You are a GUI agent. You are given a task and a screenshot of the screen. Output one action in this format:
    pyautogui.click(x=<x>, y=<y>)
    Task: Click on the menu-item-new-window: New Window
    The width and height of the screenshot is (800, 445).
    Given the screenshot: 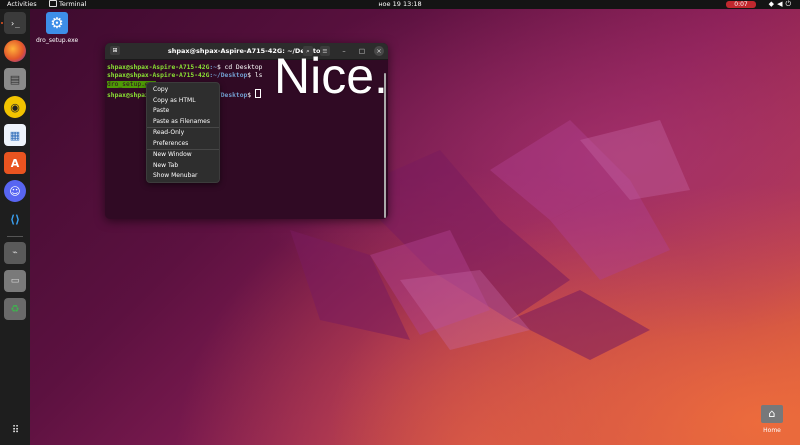 What is the action you would take?
    pyautogui.click(x=183, y=155)
    